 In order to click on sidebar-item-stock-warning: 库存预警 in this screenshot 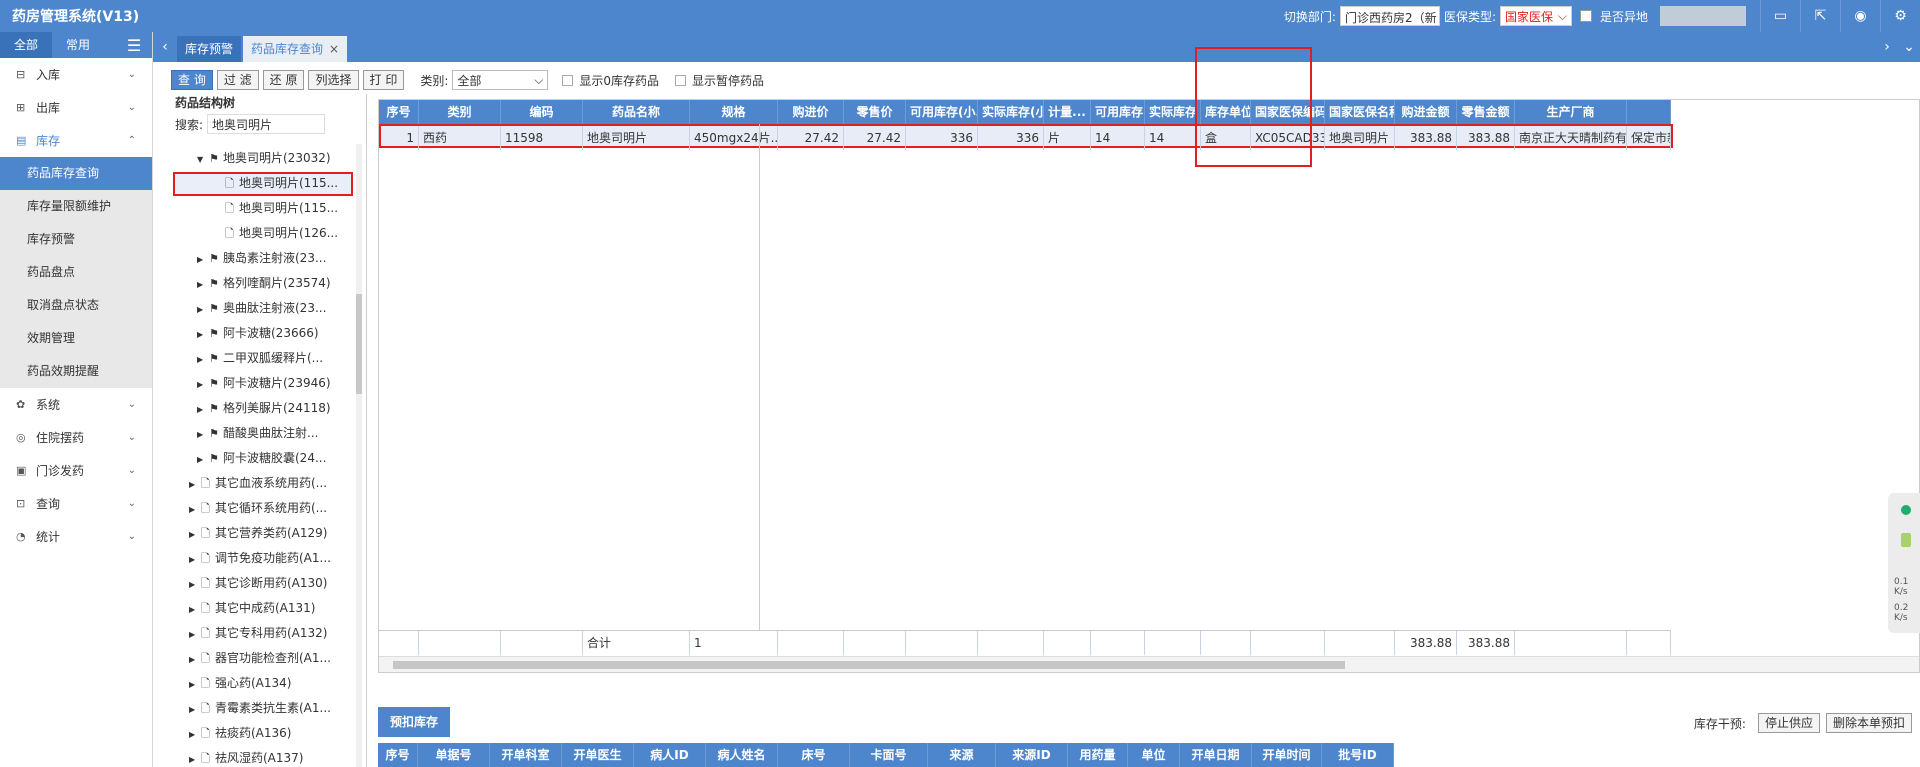, I will do `click(76, 239)`.